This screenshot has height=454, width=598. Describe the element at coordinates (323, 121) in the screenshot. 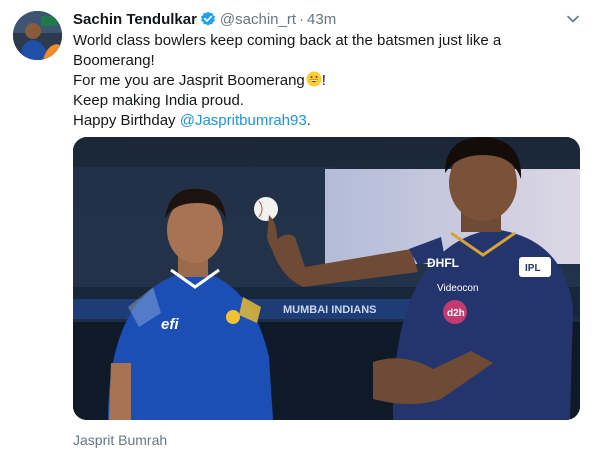

I see `tweet-line-4: Happy Birthday @Jaspritbumrah93.` at that location.